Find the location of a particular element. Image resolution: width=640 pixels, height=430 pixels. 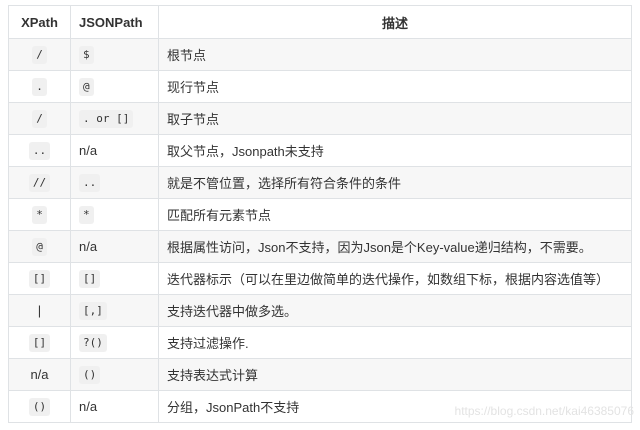

cell-jsonpath-value: . or [] is located at coordinates (106, 118).